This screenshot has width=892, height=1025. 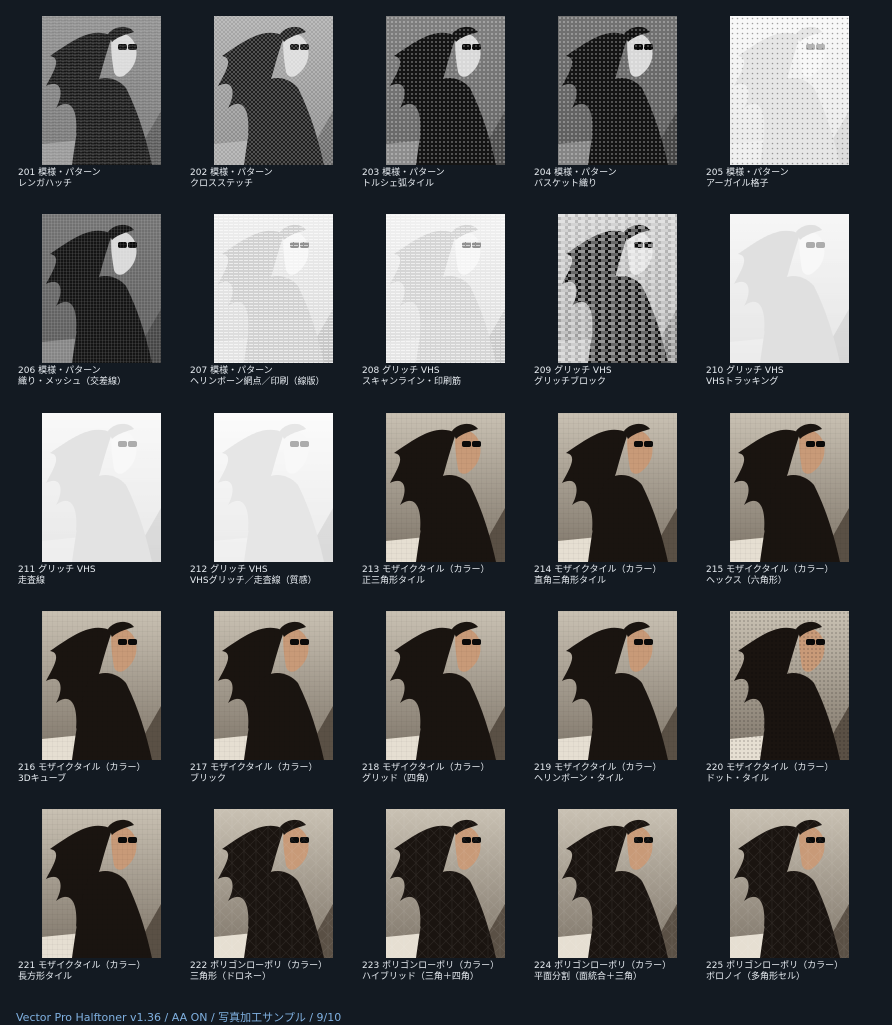 What do you see at coordinates (104, 371) in the screenshot?
I see `sample-caption-line: 206 模様・パターン` at bounding box center [104, 371].